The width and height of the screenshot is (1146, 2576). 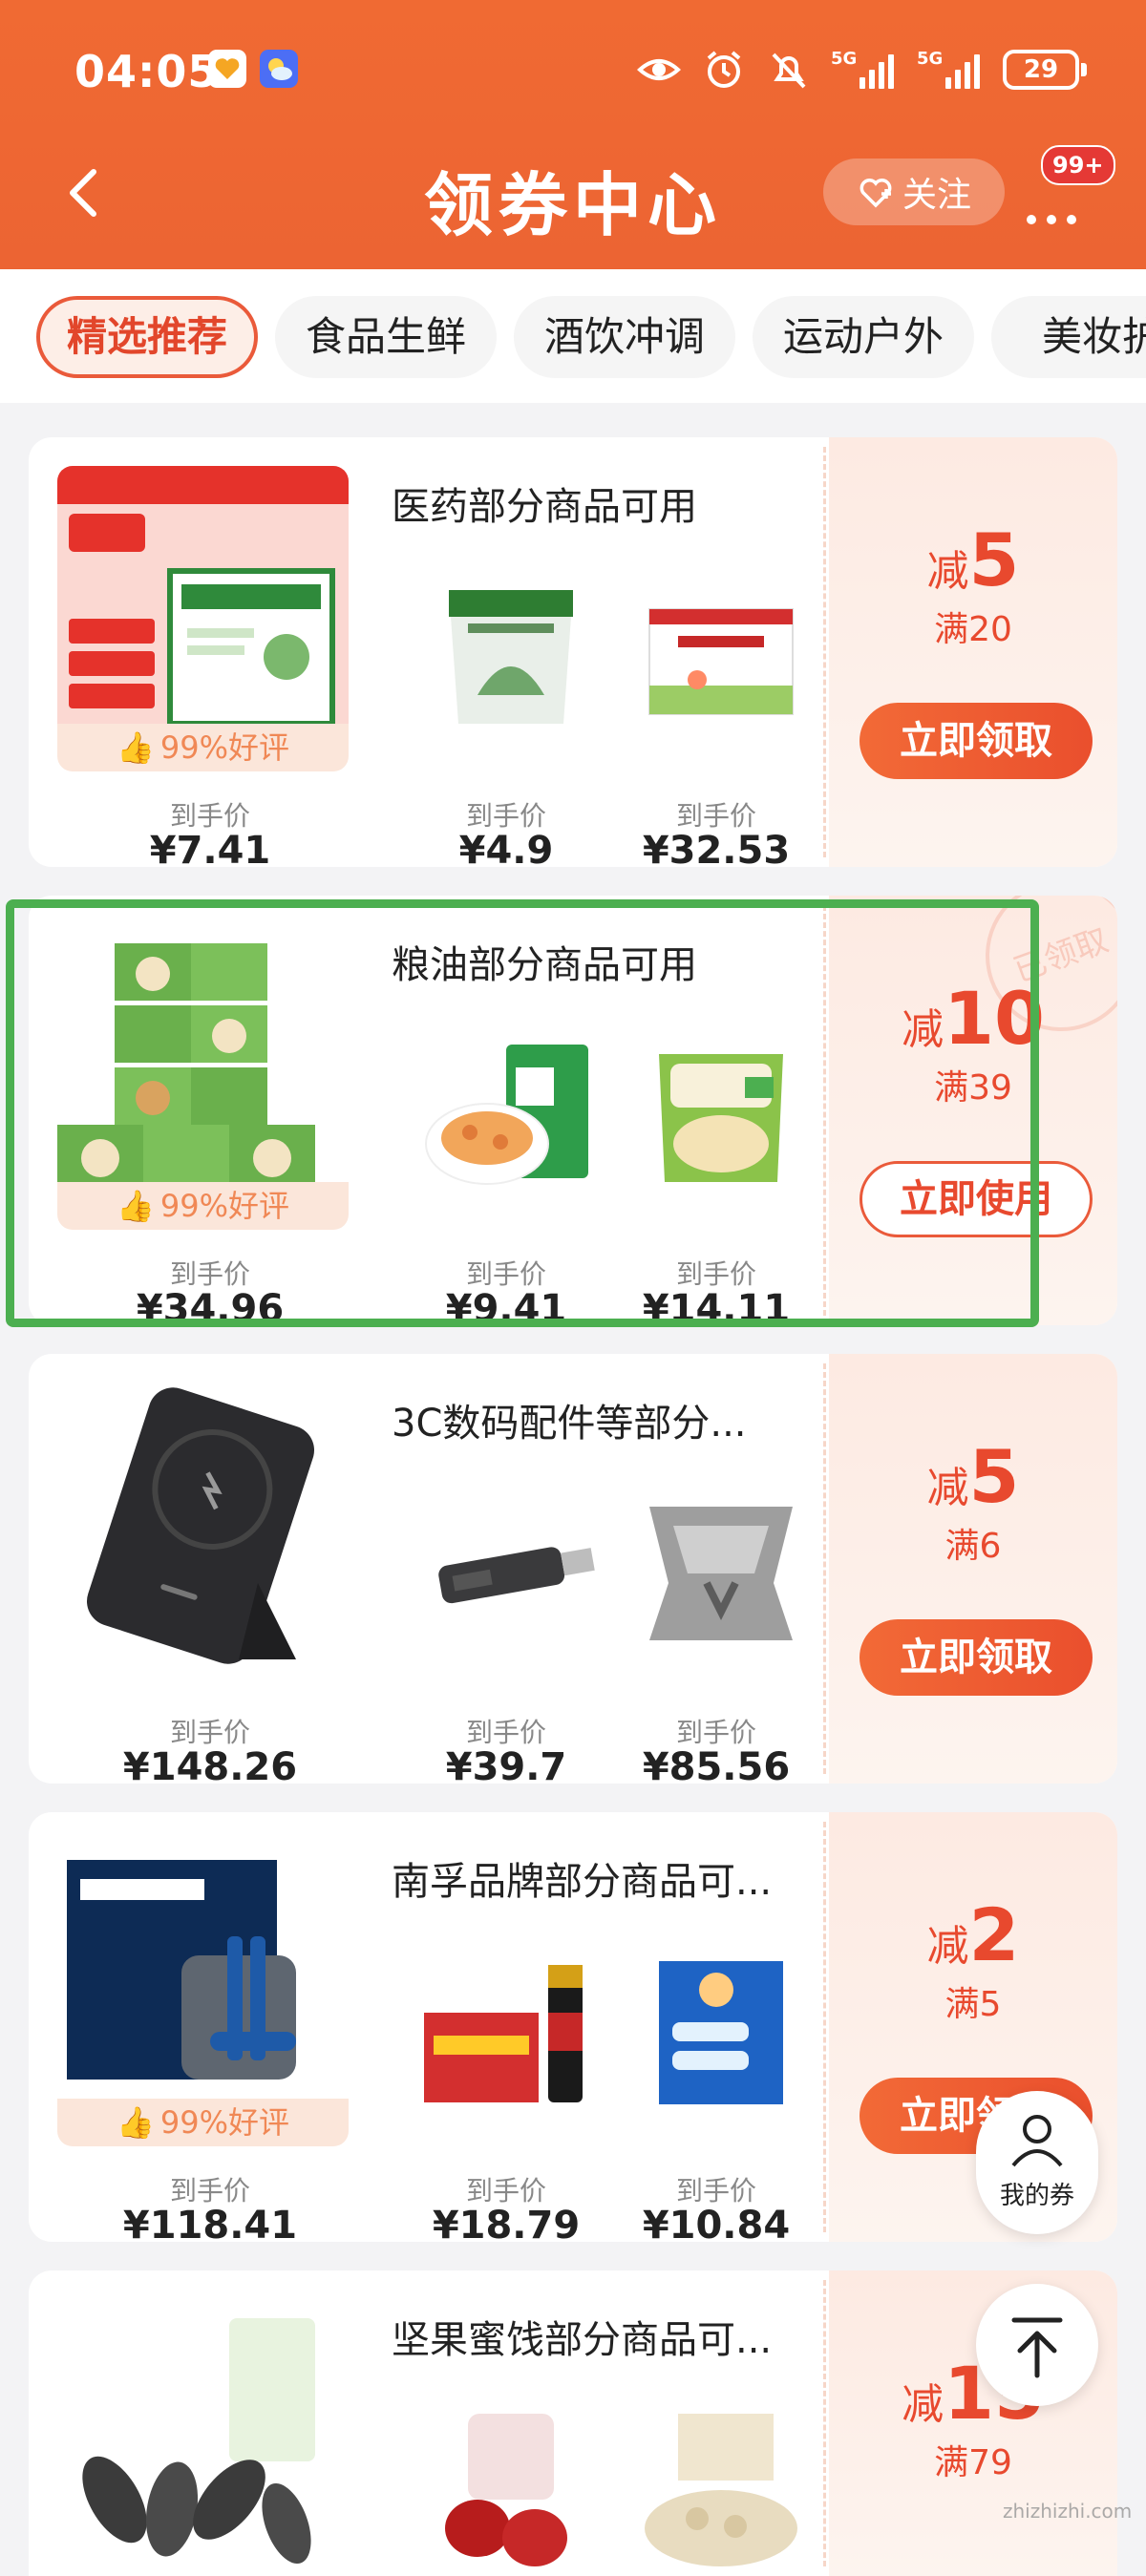 I want to click on discount-threshold: 满20, so click(x=973, y=629).